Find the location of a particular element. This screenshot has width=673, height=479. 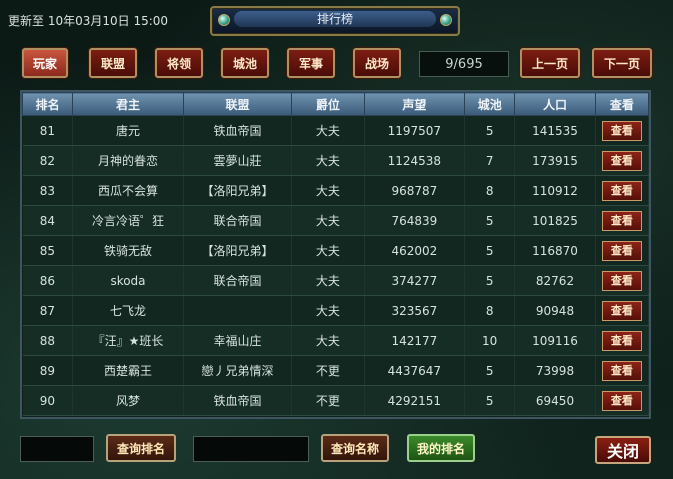

update-time-label: 更新至 10年03月10日 15:00 is located at coordinates (88, 21).